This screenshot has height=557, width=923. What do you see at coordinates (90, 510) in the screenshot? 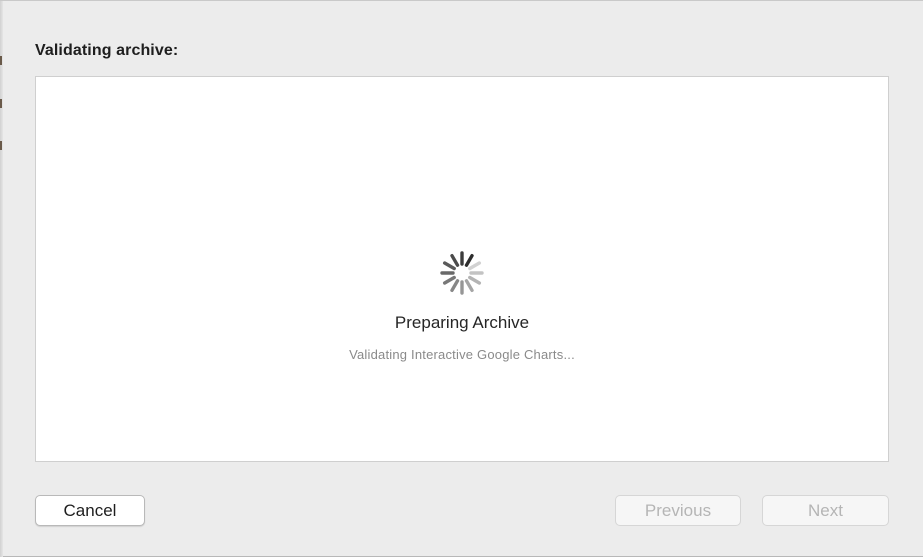
I see `cancel-button: Cancel` at bounding box center [90, 510].